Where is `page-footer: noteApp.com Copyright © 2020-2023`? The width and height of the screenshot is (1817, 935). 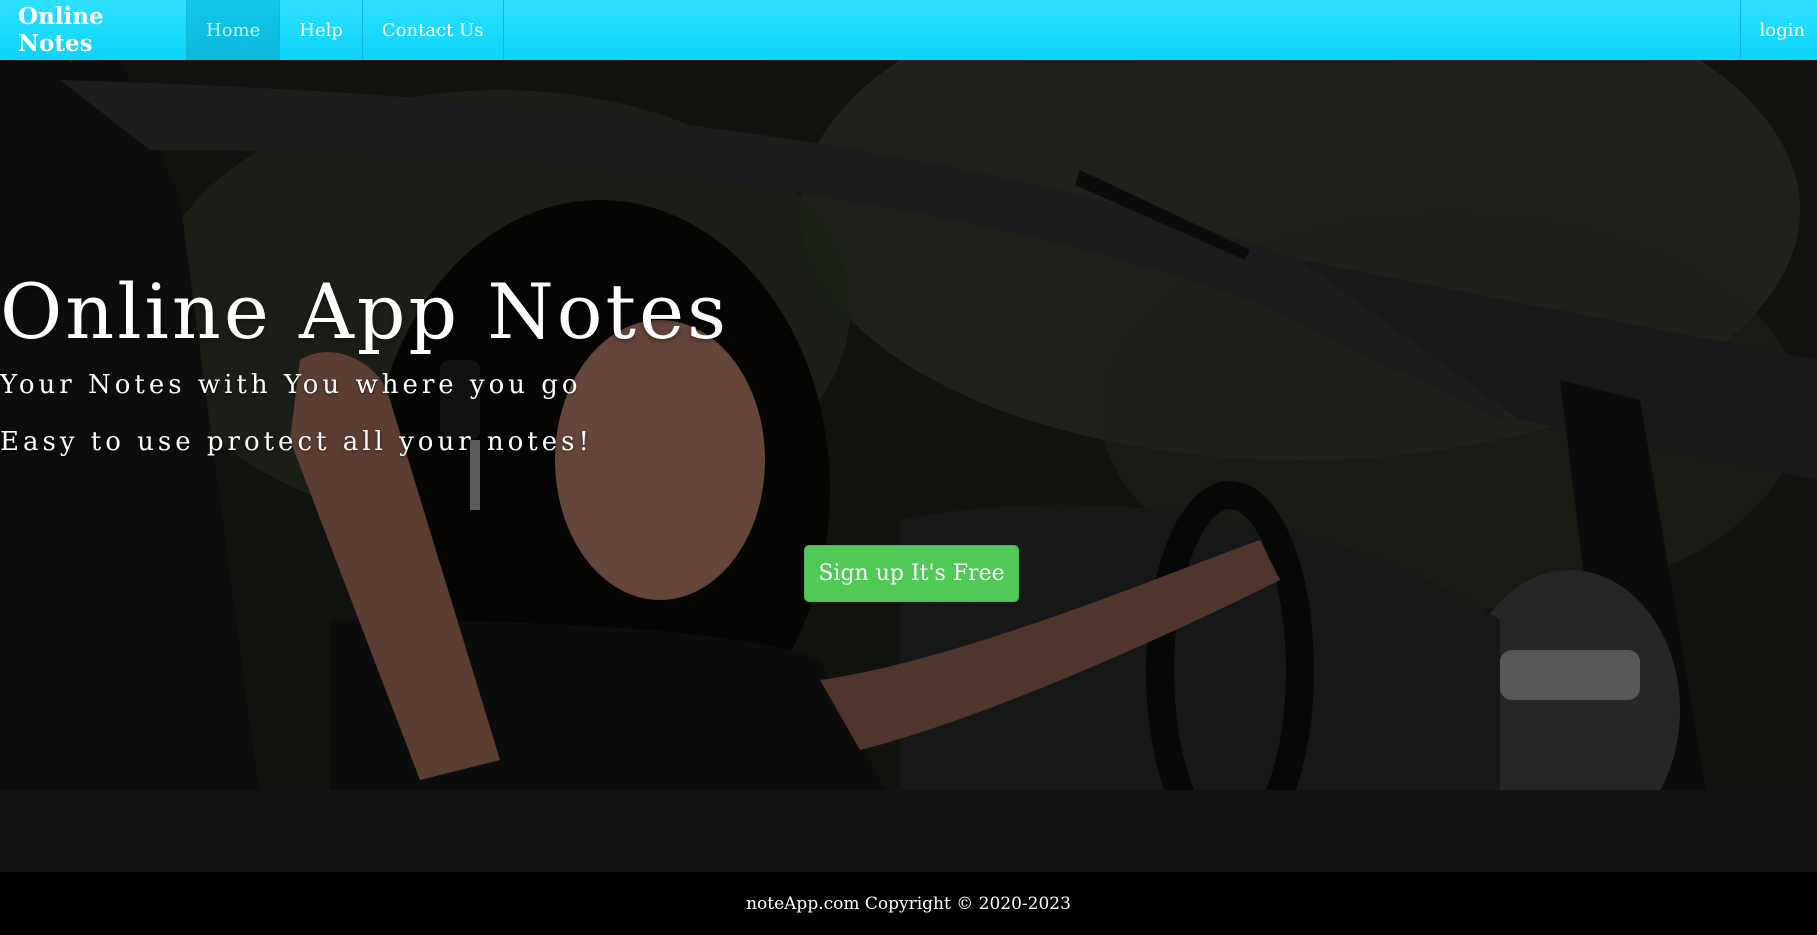
page-footer: noteApp.com Copyright © 2020-2023 is located at coordinates (908, 903).